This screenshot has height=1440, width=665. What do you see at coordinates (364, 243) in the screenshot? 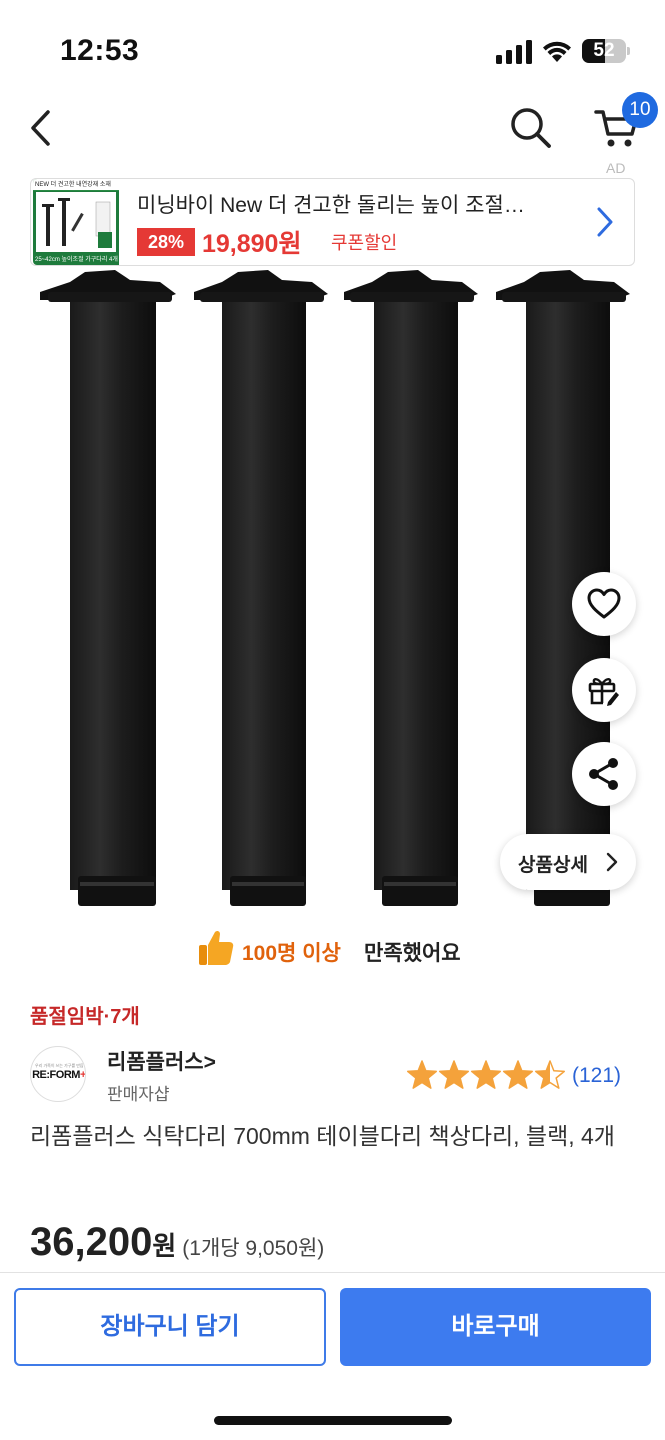
I see `ad-coupon-label: 쿠폰할인` at bounding box center [364, 243].